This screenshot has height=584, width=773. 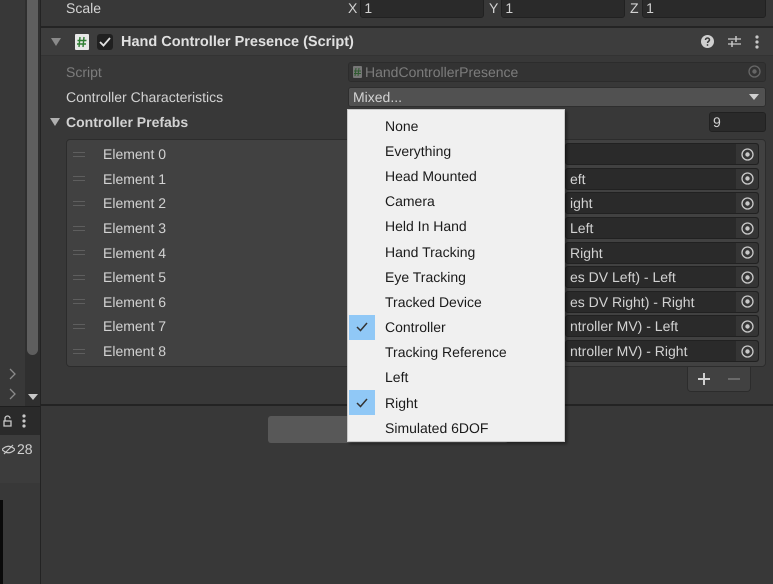 What do you see at coordinates (134, 277) in the screenshot?
I see `element-label: Element 5` at bounding box center [134, 277].